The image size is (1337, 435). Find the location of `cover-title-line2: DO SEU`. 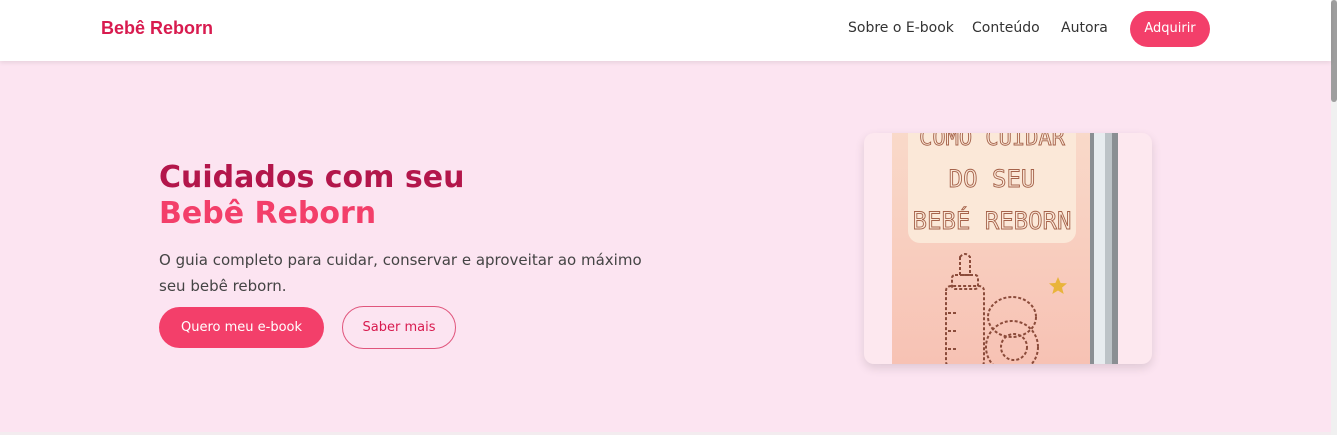

cover-title-line2: DO SEU is located at coordinates (992, 179).